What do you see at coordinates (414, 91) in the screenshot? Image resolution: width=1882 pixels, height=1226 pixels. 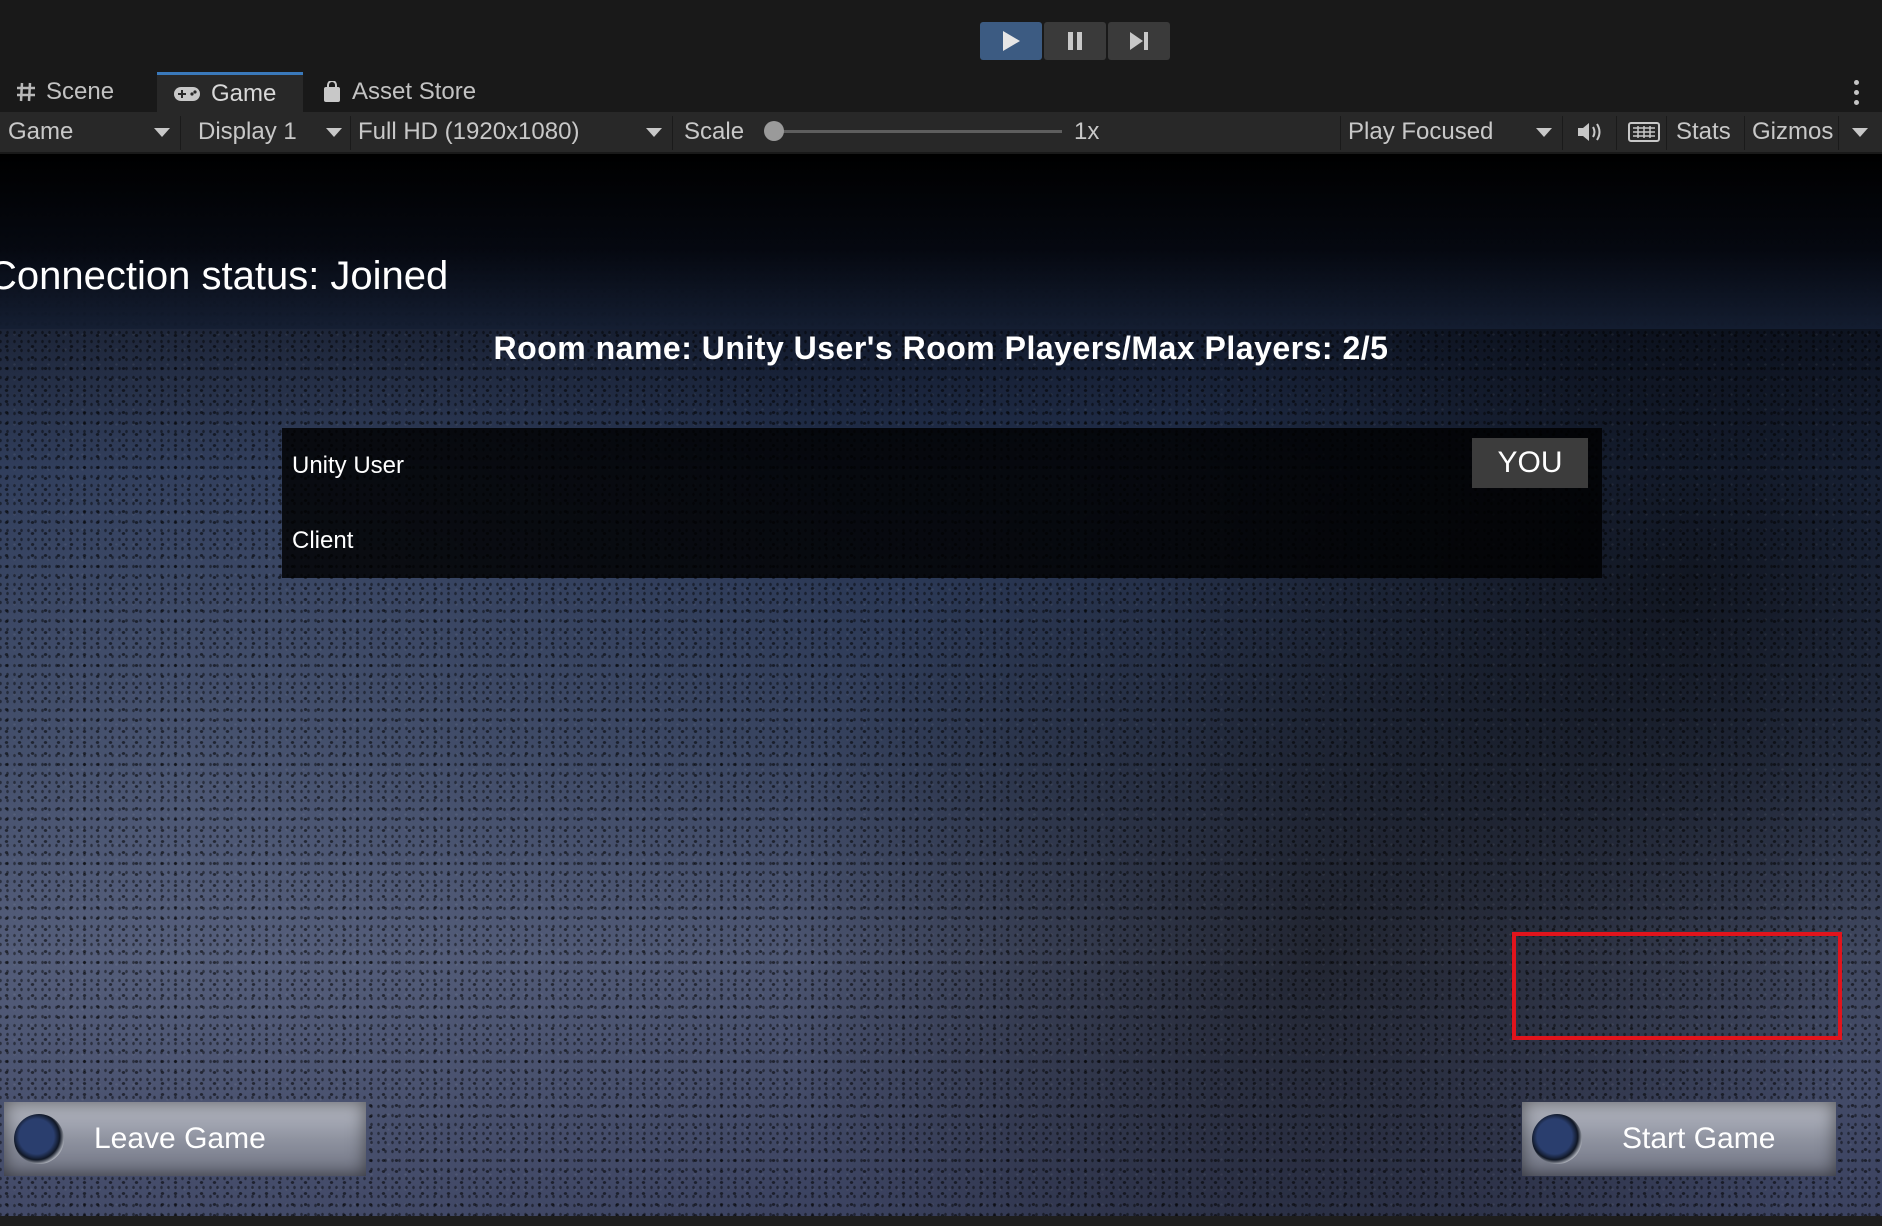 I see `tab-label: Asset Store` at bounding box center [414, 91].